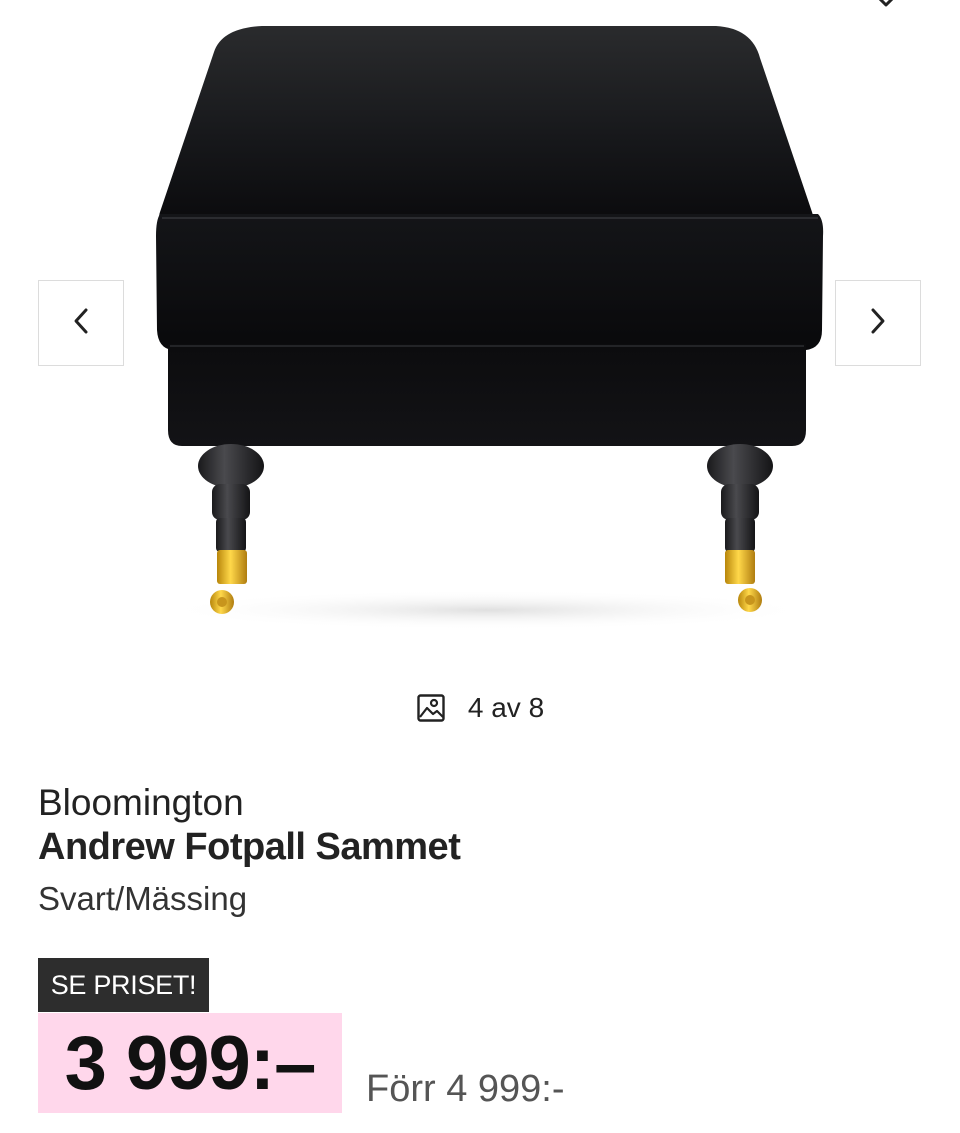  I want to click on chevron-down-icon, so click(886, 6).